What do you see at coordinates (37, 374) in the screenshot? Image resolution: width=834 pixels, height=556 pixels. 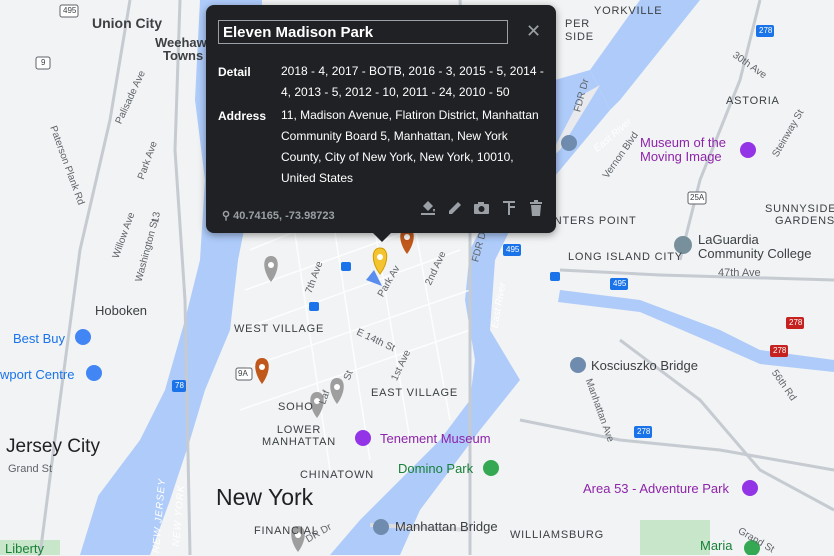 I see `label-newport-centre: wport Centre` at bounding box center [37, 374].